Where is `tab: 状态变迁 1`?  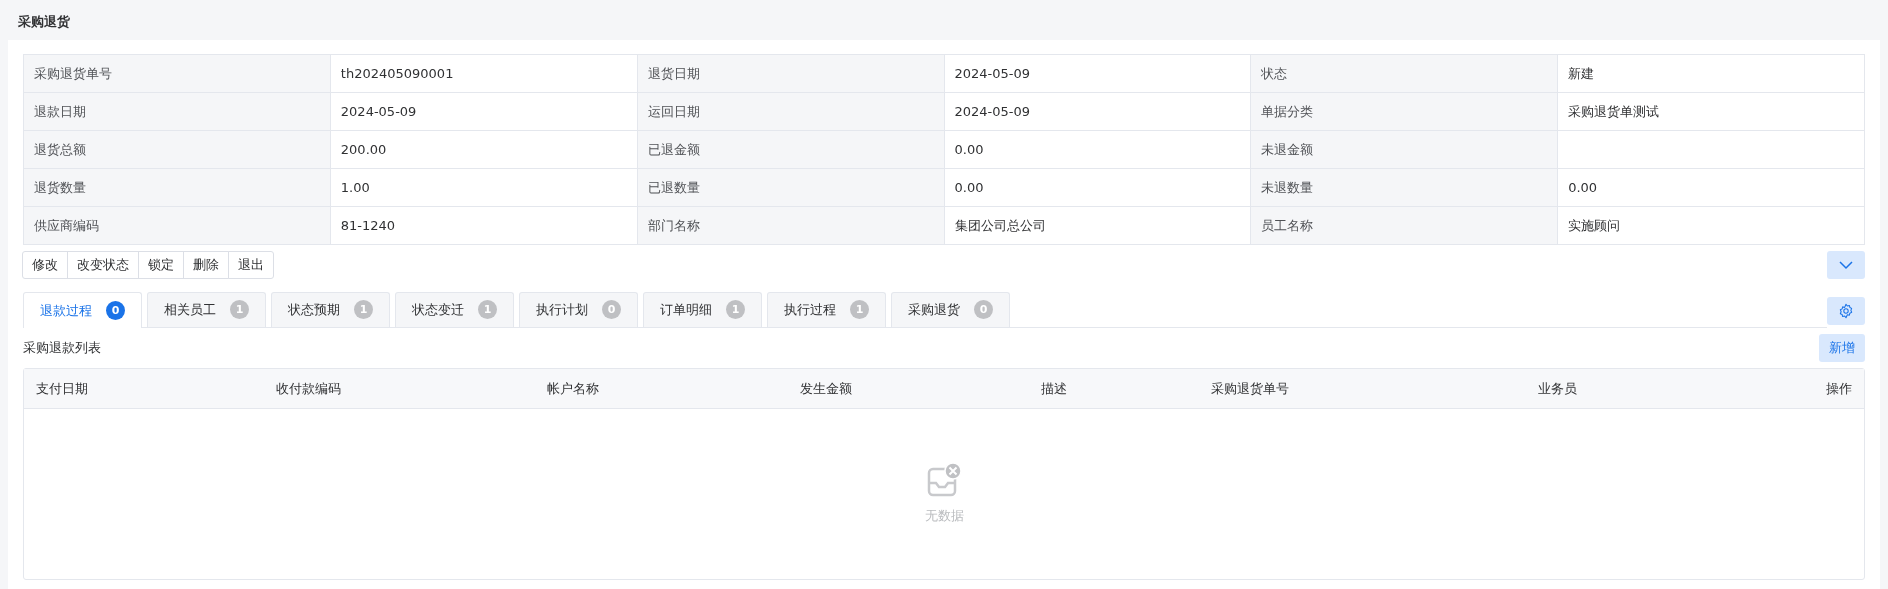 tab: 状态变迁 1 is located at coordinates (454, 309).